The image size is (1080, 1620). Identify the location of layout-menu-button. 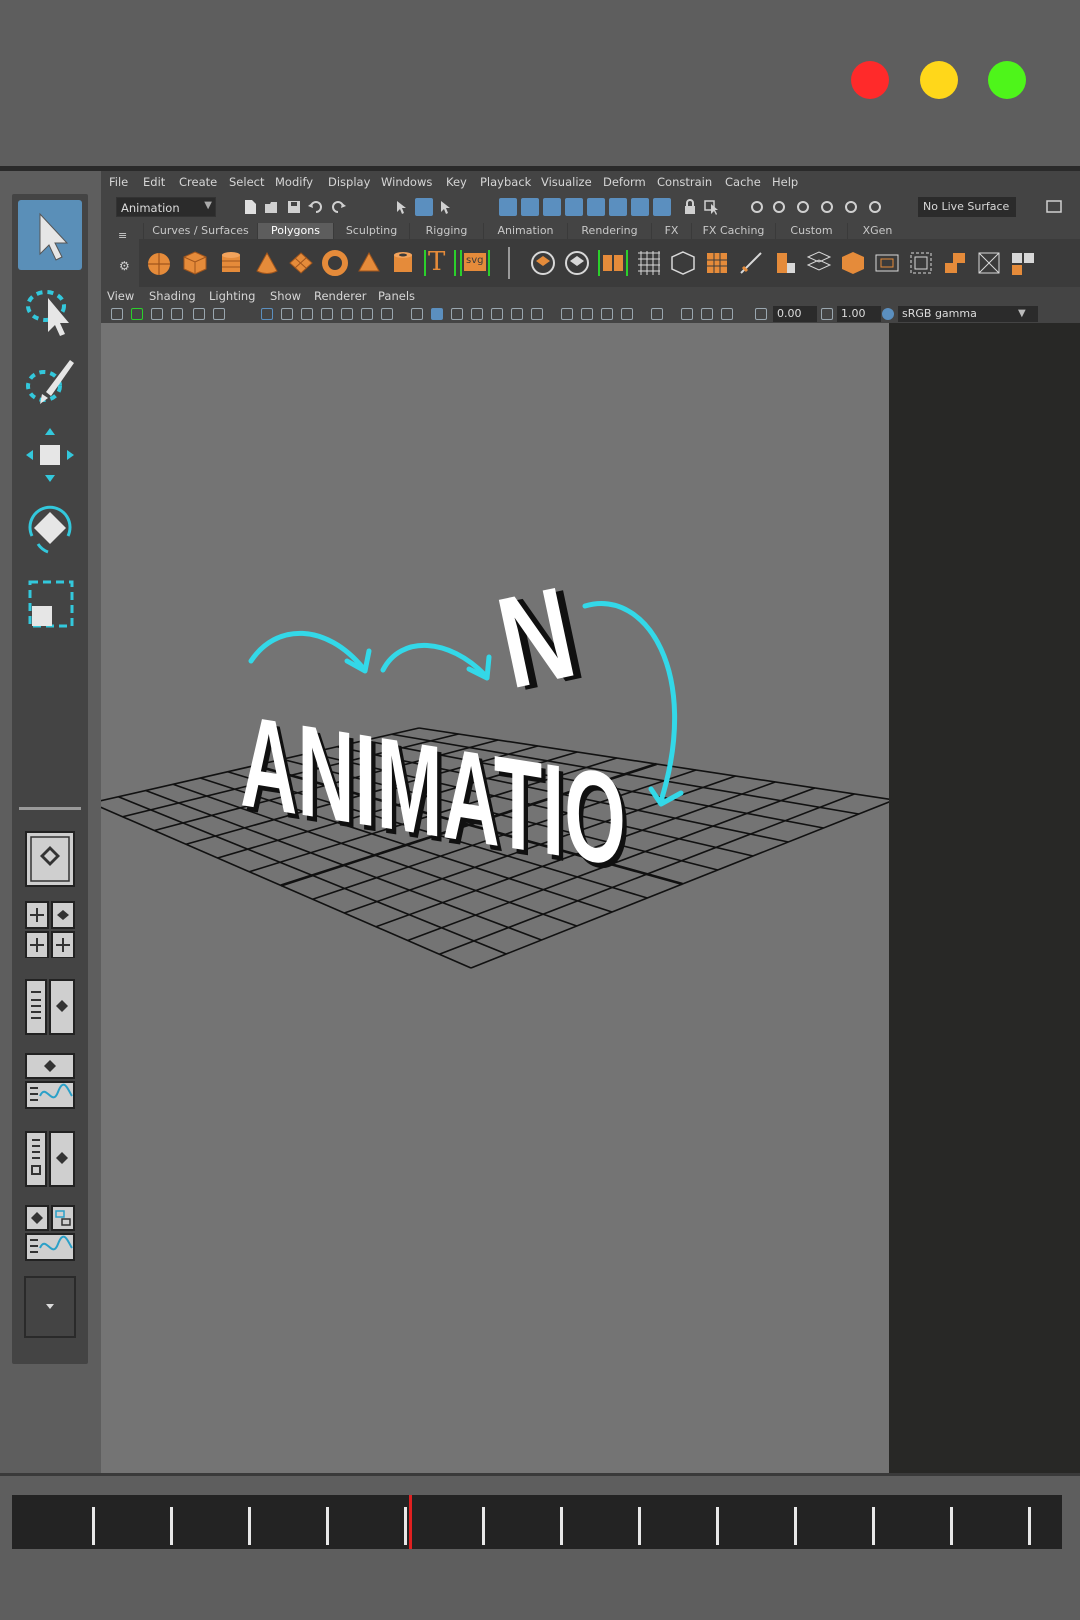
(50, 1307).